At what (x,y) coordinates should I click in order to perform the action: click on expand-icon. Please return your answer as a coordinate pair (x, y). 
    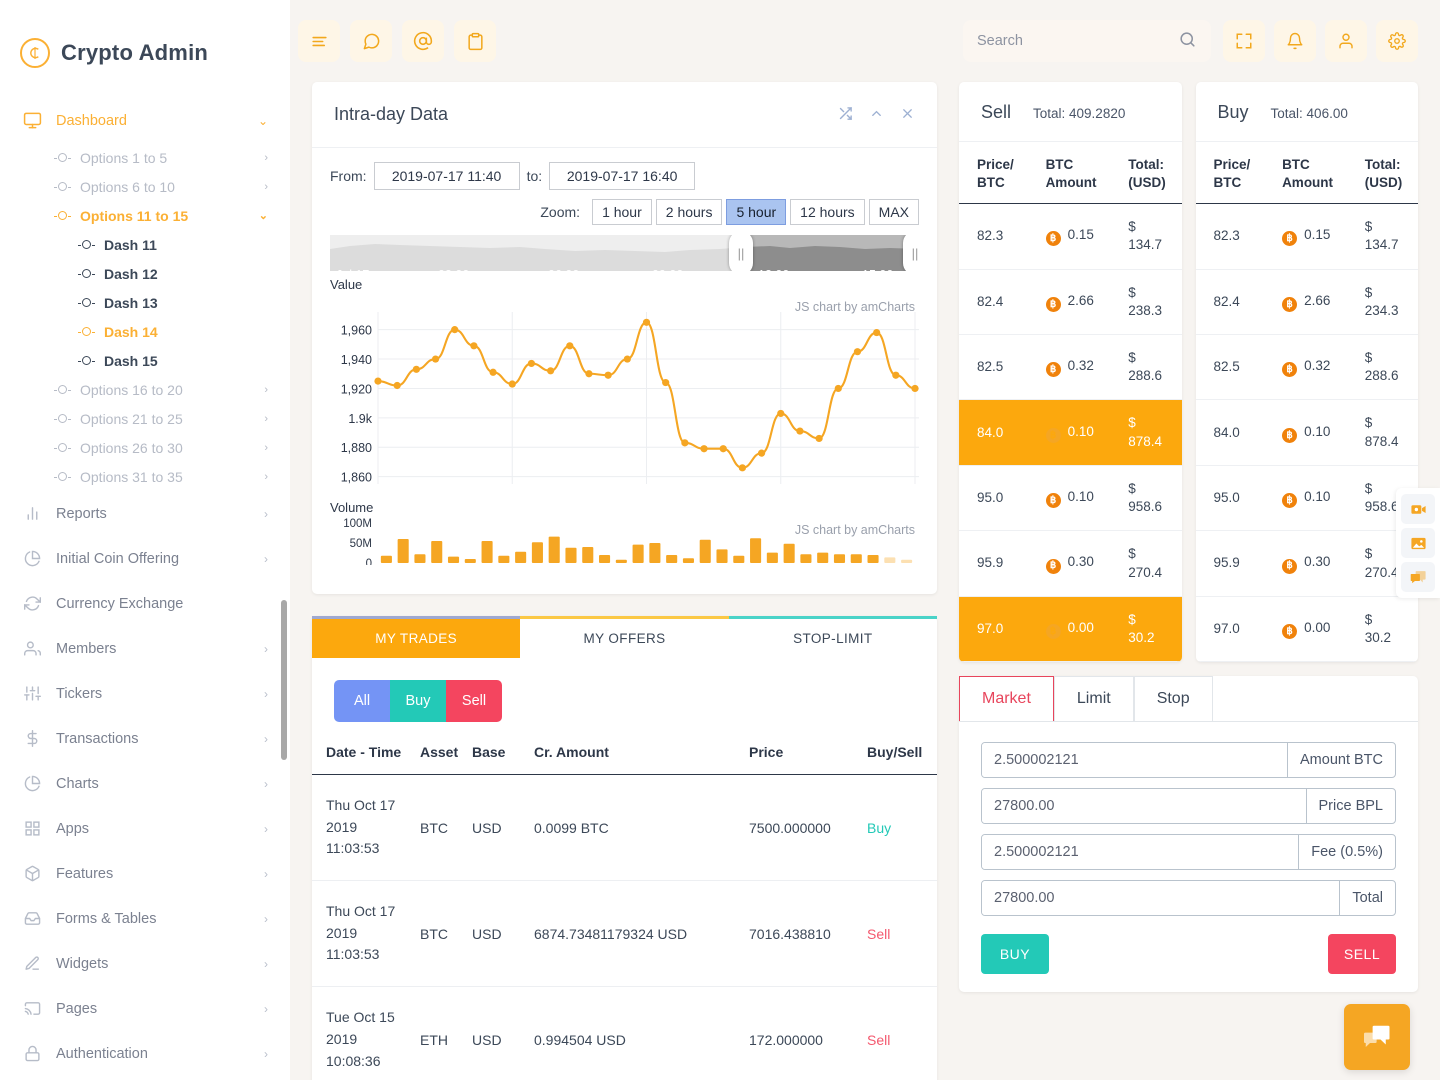
    Looking at the image, I should click on (845, 115).